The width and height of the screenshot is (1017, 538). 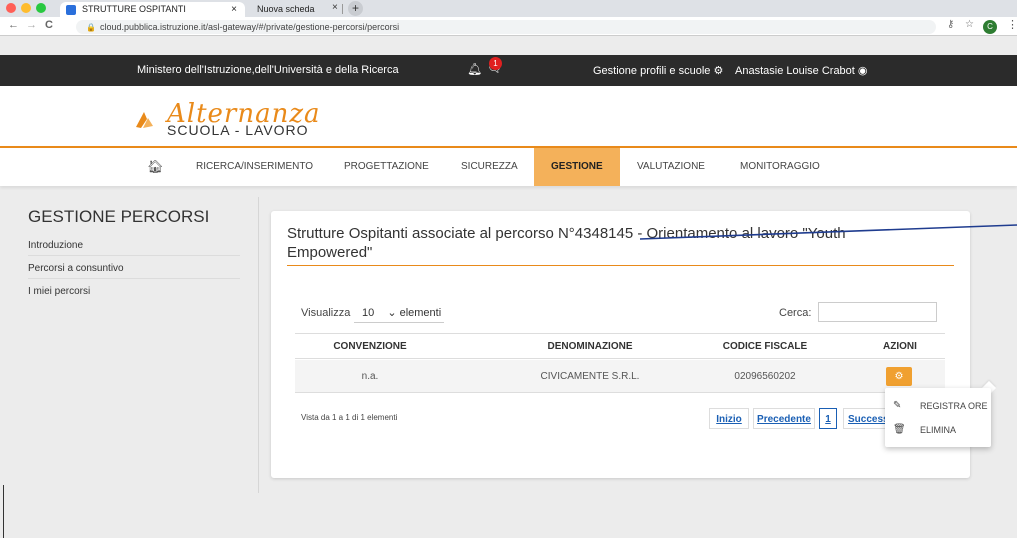 What do you see at coordinates (950, 24) in the screenshot?
I see `key-icon: ⚷` at bounding box center [950, 24].